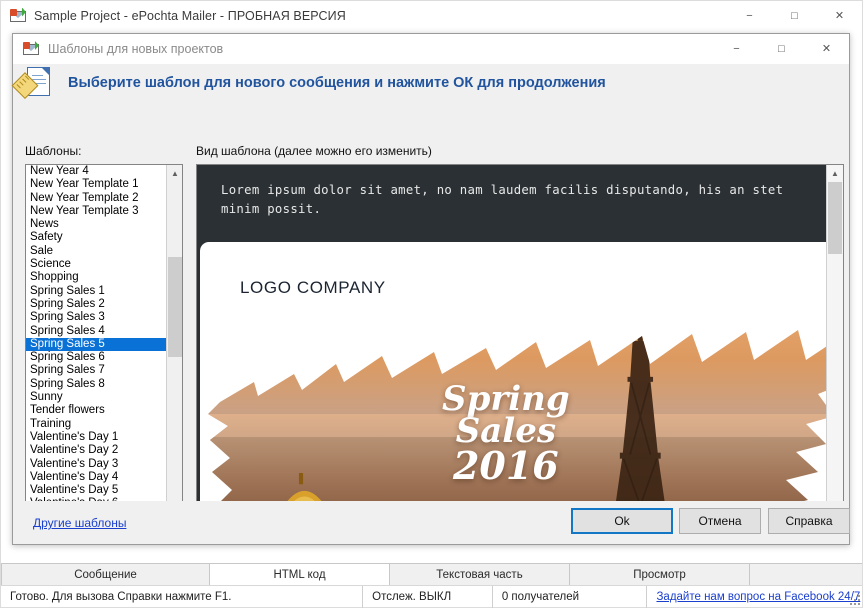 The height and width of the screenshot is (608, 863). What do you see at coordinates (854, 599) in the screenshot?
I see `resize-grip` at bounding box center [854, 599].